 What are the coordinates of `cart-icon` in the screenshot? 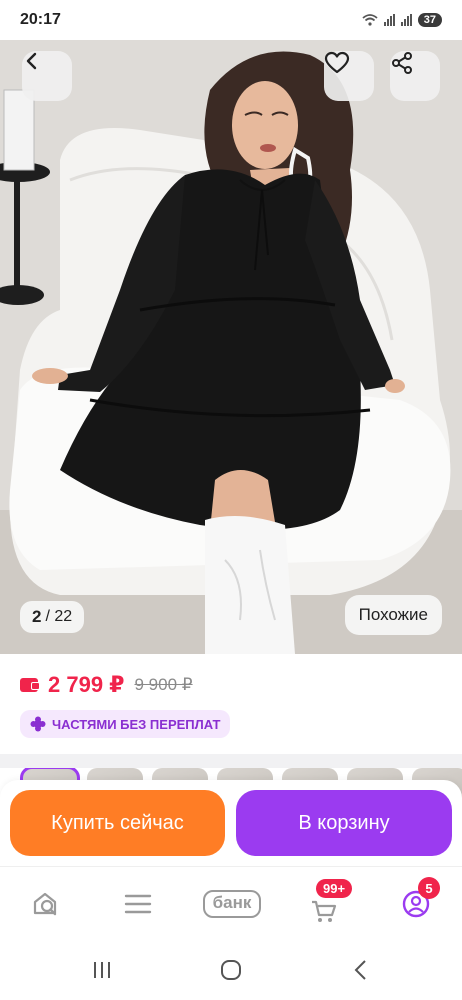 It's located at (324, 911).